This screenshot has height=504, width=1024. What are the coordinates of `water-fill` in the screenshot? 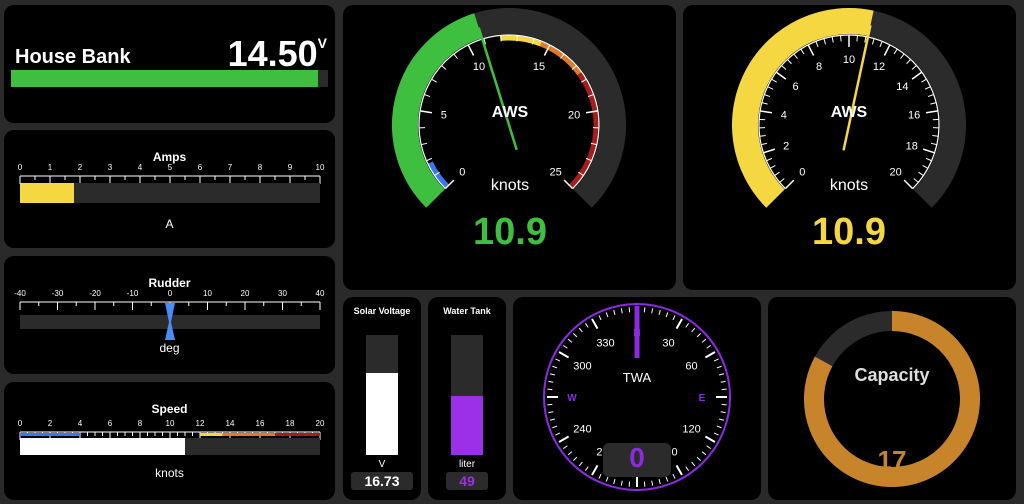 It's located at (467, 425).